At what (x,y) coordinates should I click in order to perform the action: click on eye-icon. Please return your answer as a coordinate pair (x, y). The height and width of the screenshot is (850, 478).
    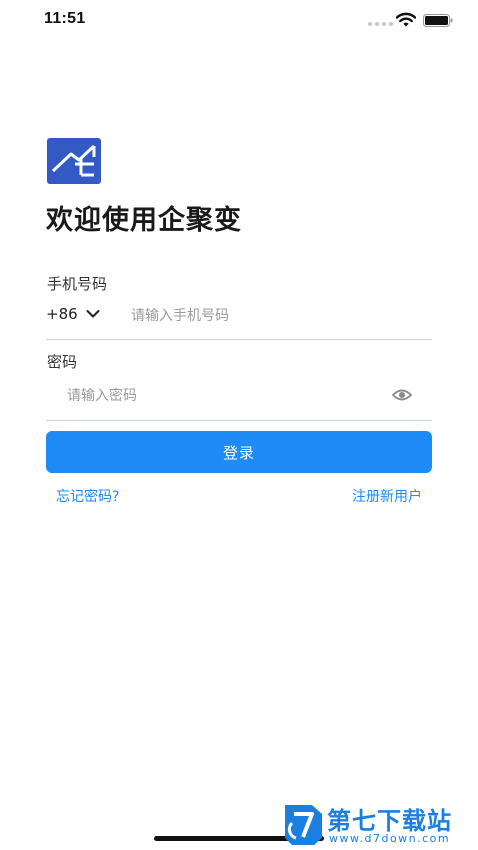
    Looking at the image, I should click on (402, 395).